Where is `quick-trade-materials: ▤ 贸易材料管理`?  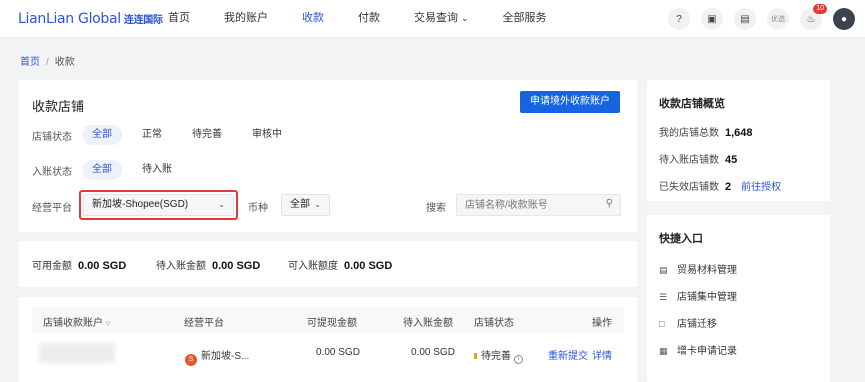 quick-trade-materials: ▤ 贸易材料管理 is located at coordinates (698, 268).